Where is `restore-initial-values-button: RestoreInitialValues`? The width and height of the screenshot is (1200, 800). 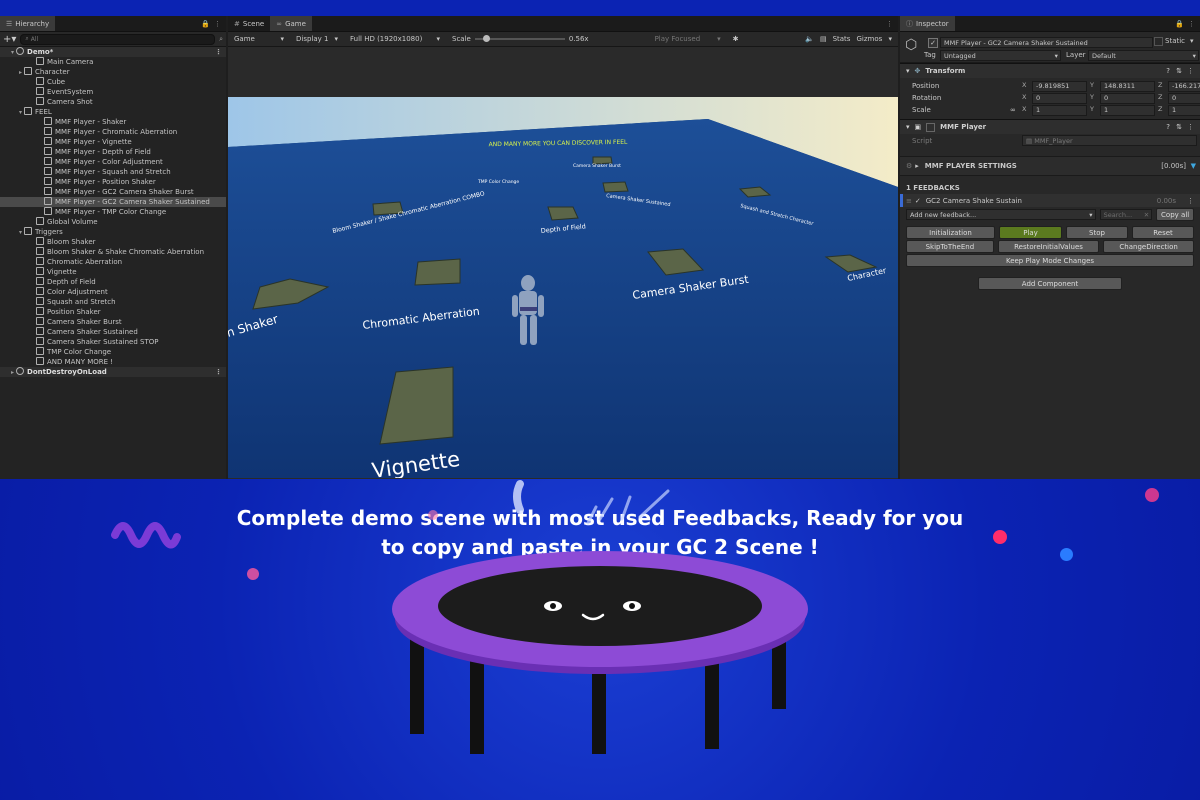 restore-initial-values-button: RestoreInitialValues is located at coordinates (1048, 246).